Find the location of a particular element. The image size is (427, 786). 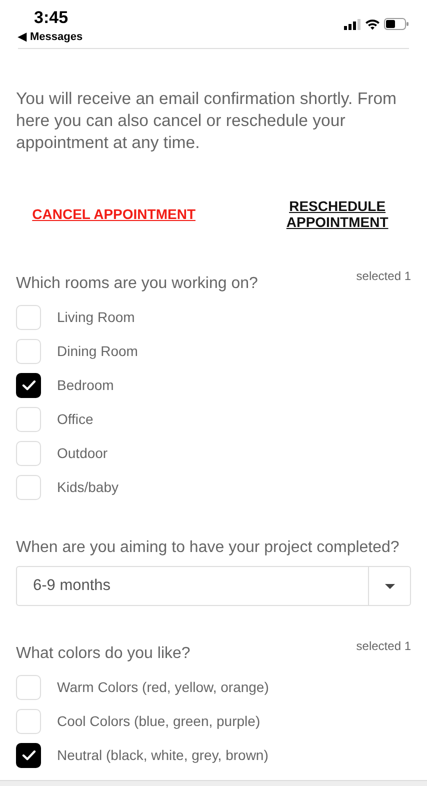

back-link: Messages is located at coordinates (56, 37).